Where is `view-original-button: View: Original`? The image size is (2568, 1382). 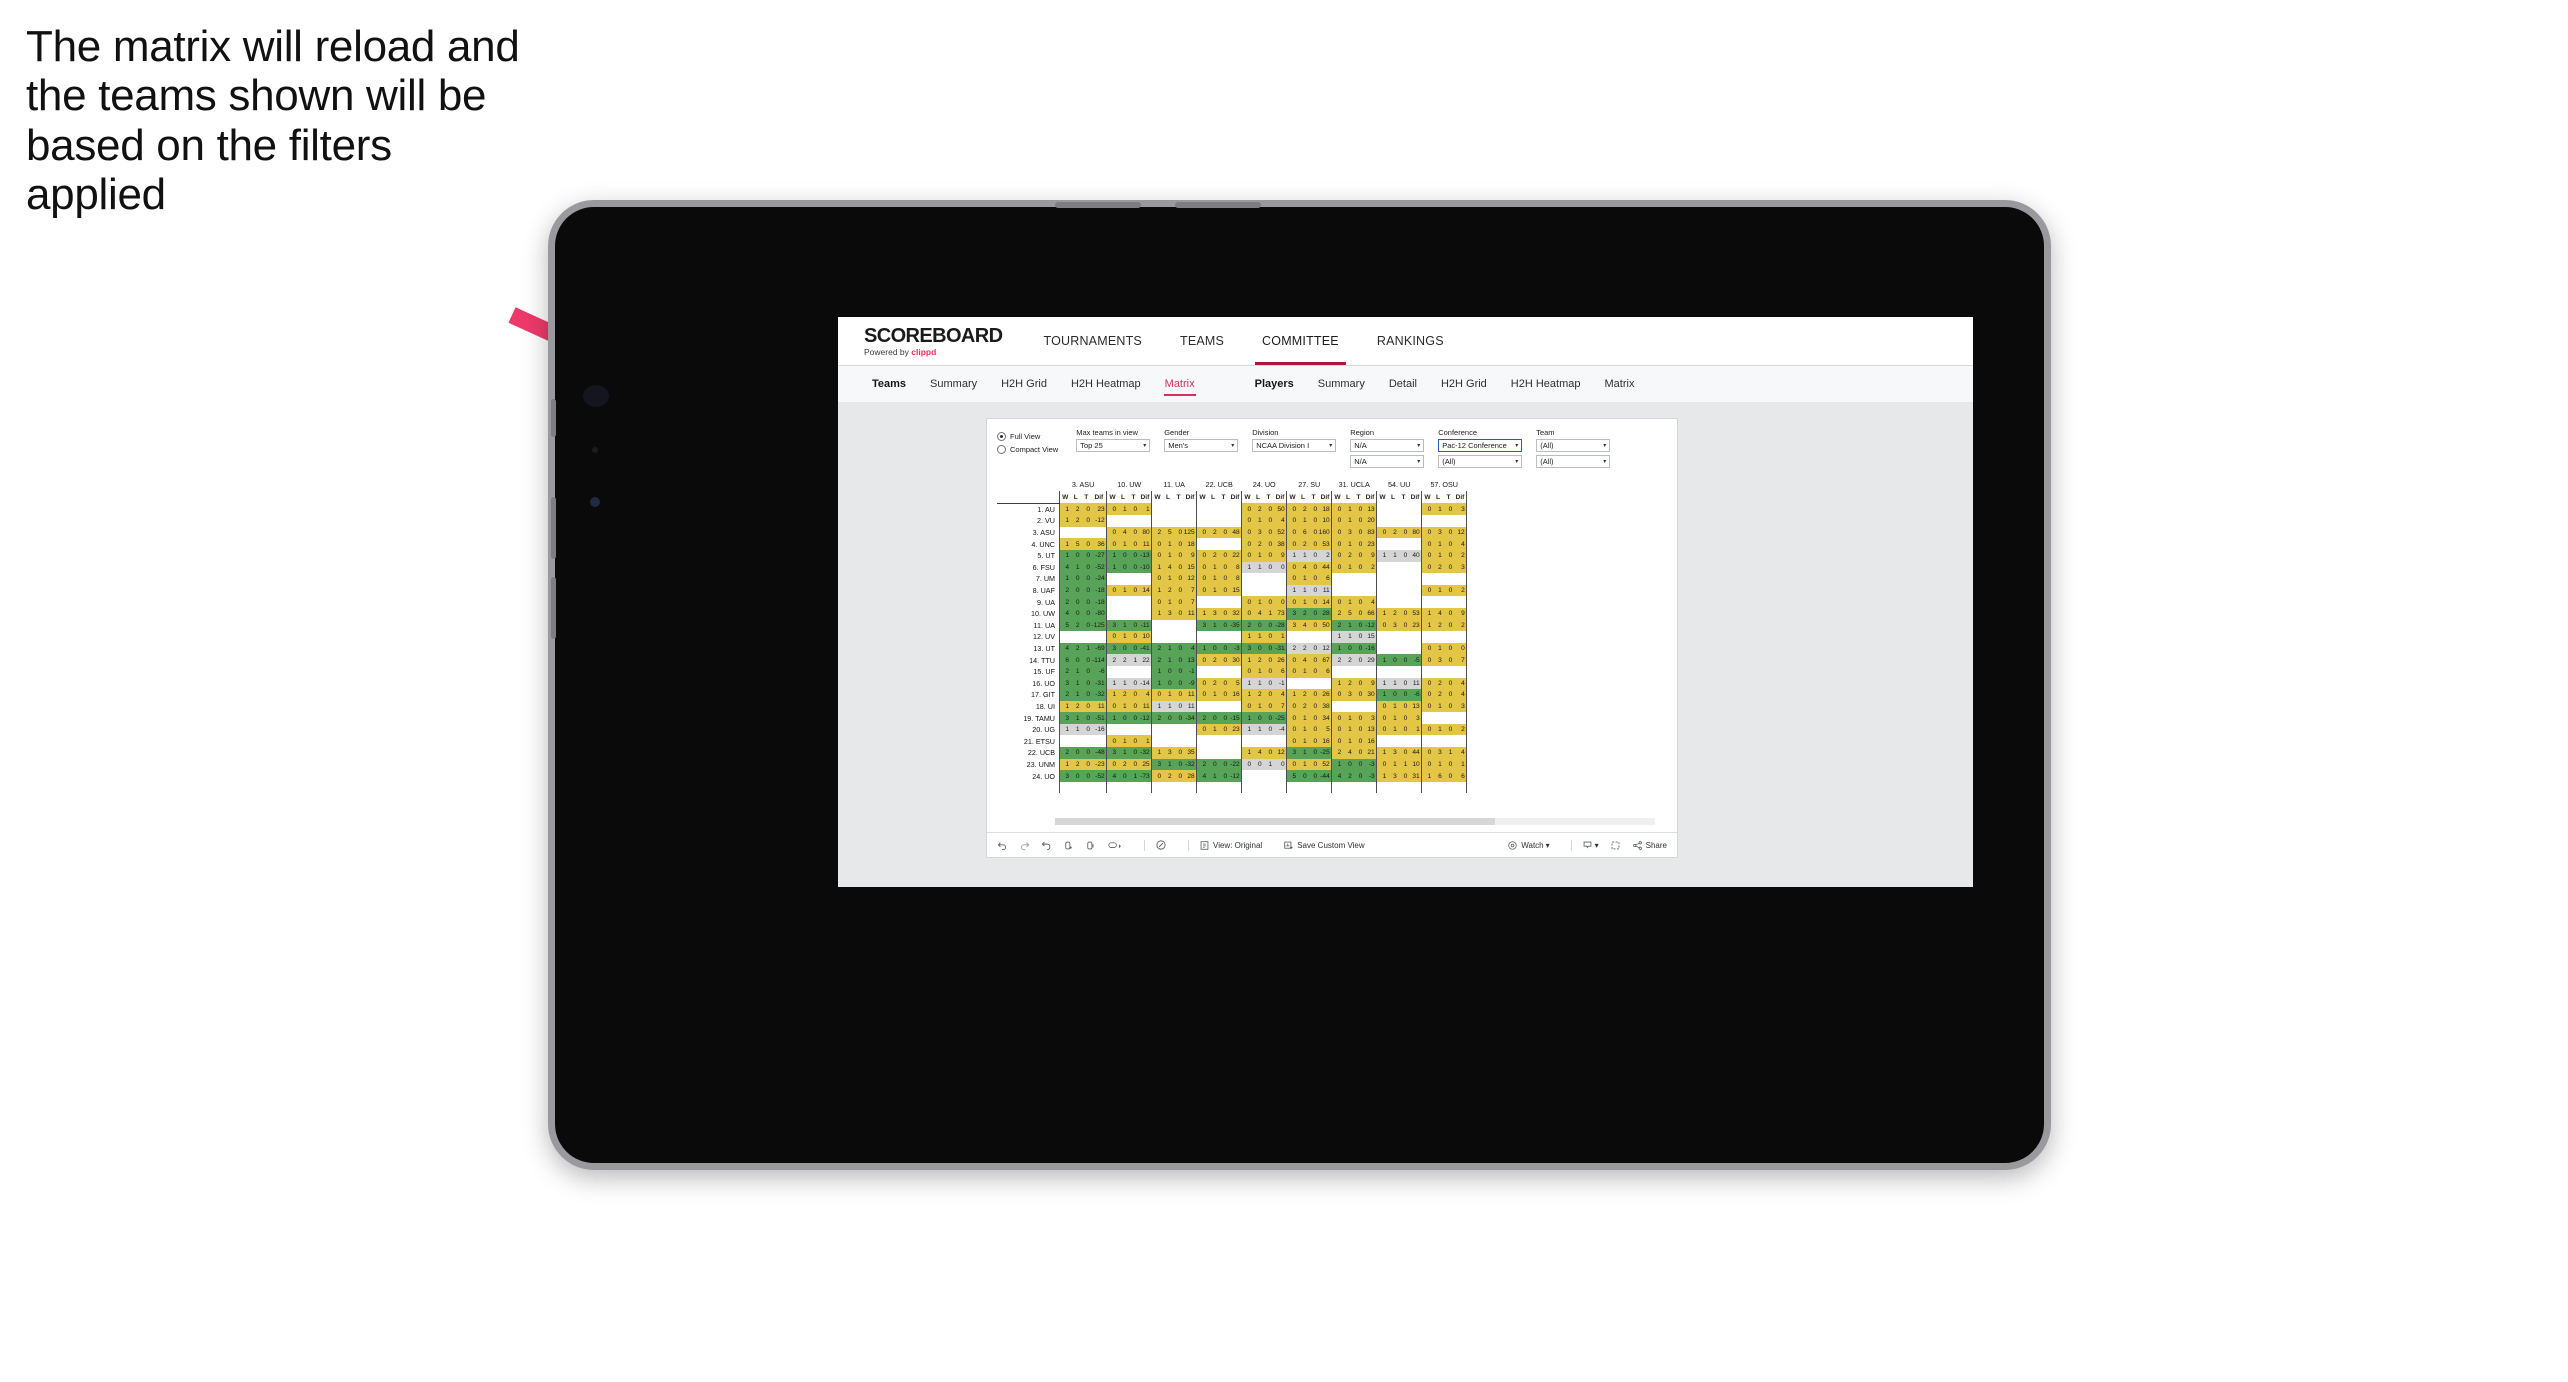
view-original-button: View: Original is located at coordinates (1230, 845).